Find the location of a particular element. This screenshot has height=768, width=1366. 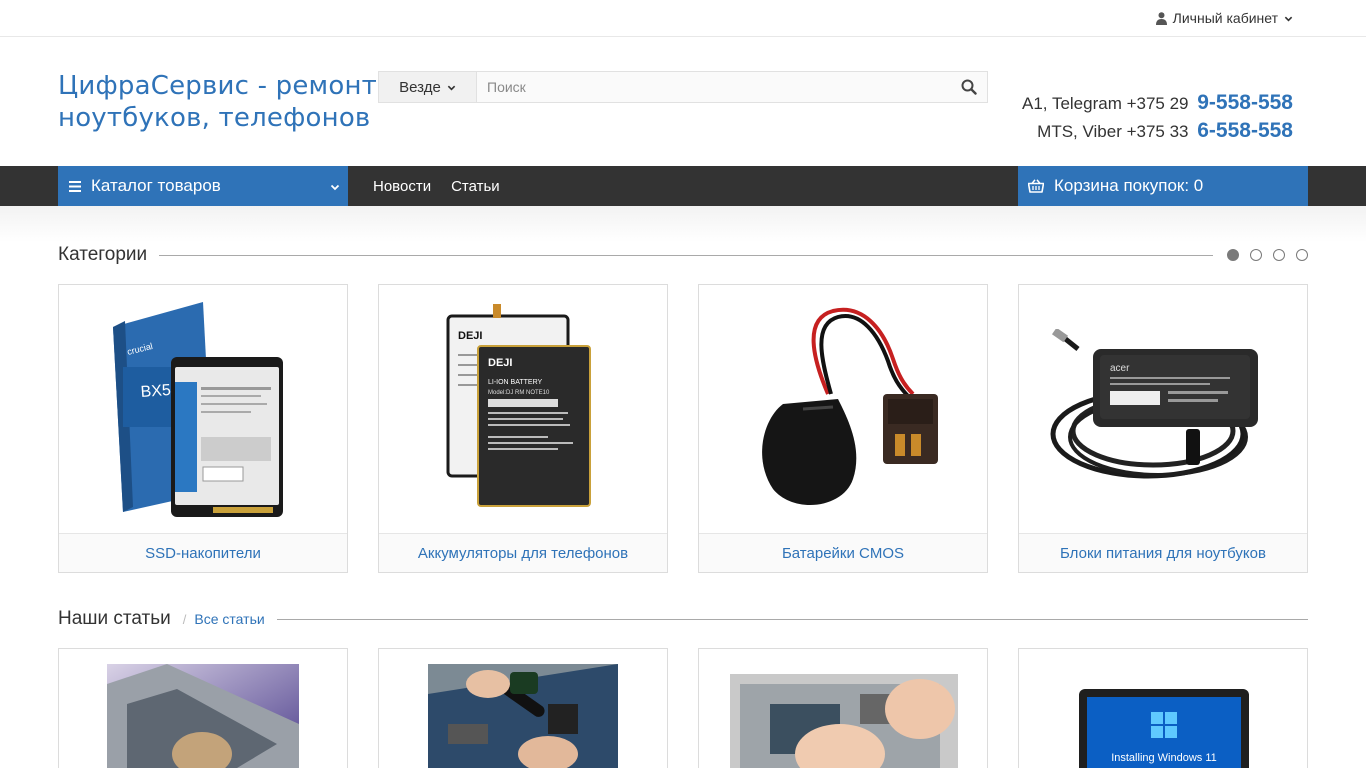

phone-line-mts: MTS, Viber +375 33 6-558-558 is located at coordinates (1157, 131).